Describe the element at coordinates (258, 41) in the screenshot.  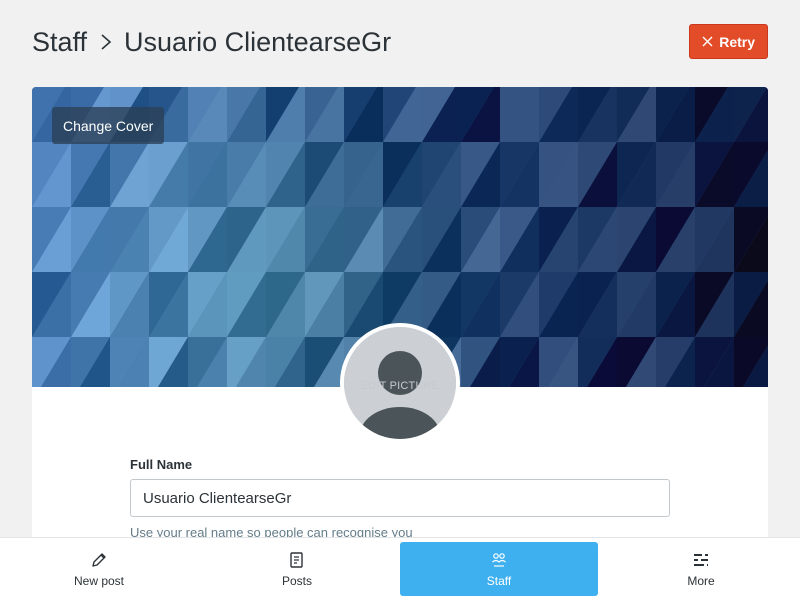
I see `page-title: Usuario ClientearseGr` at that location.